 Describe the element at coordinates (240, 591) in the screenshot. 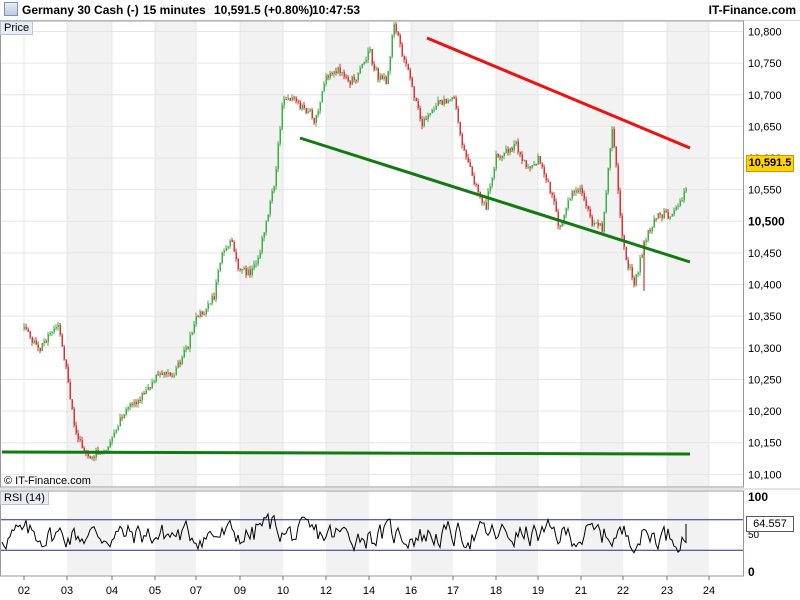

I see `x-tick-label: 09` at that location.